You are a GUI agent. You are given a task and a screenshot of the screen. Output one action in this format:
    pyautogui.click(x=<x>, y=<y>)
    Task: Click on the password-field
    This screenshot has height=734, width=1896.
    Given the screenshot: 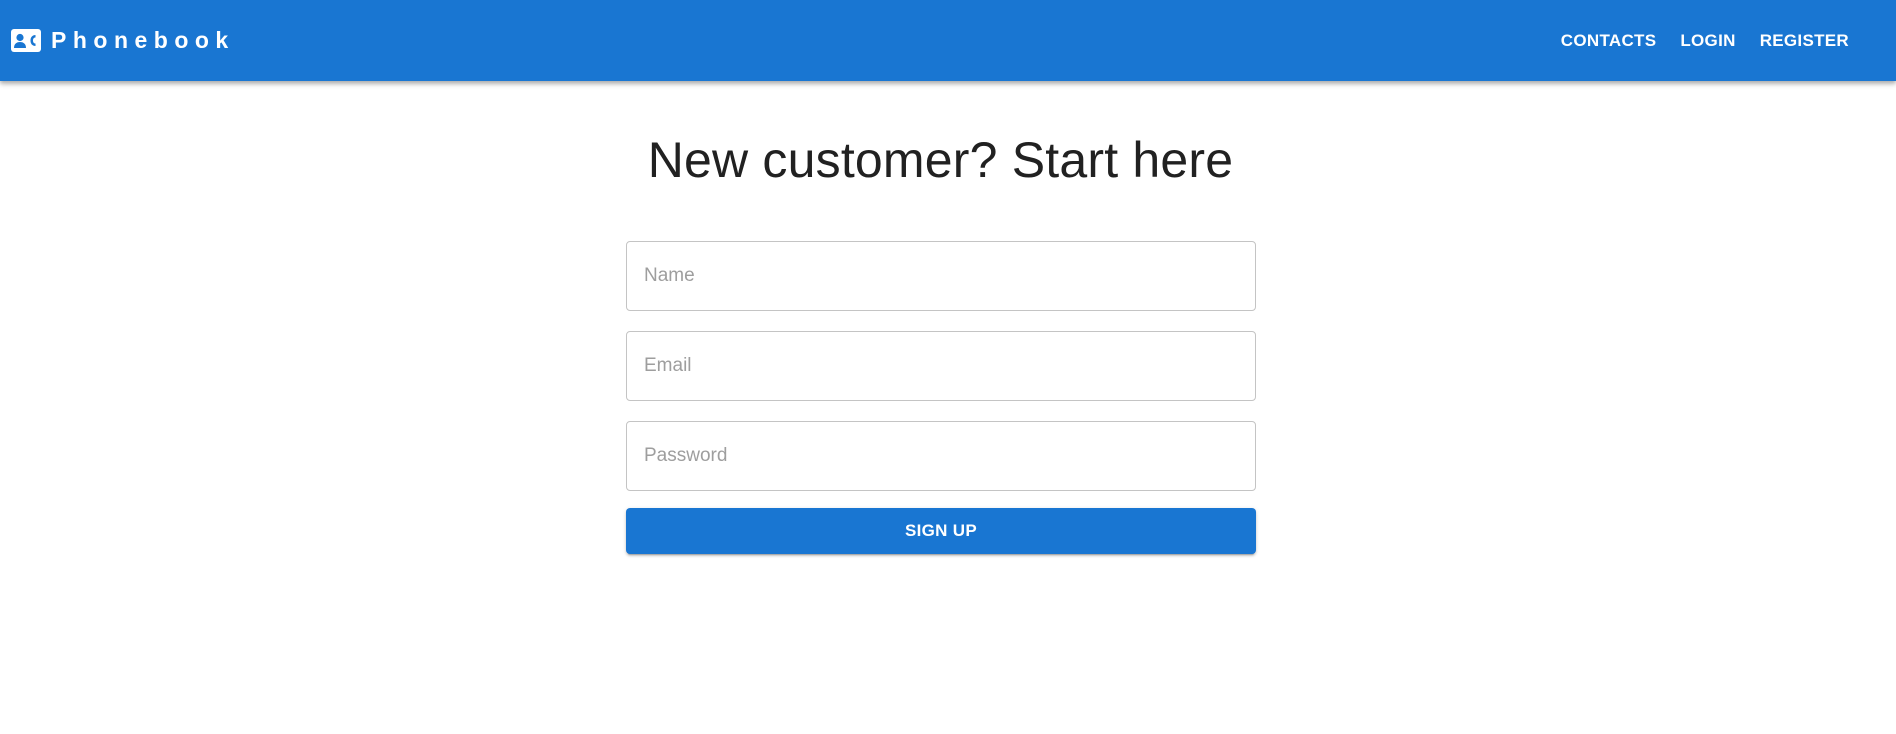 What is the action you would take?
    pyautogui.click(x=941, y=456)
    